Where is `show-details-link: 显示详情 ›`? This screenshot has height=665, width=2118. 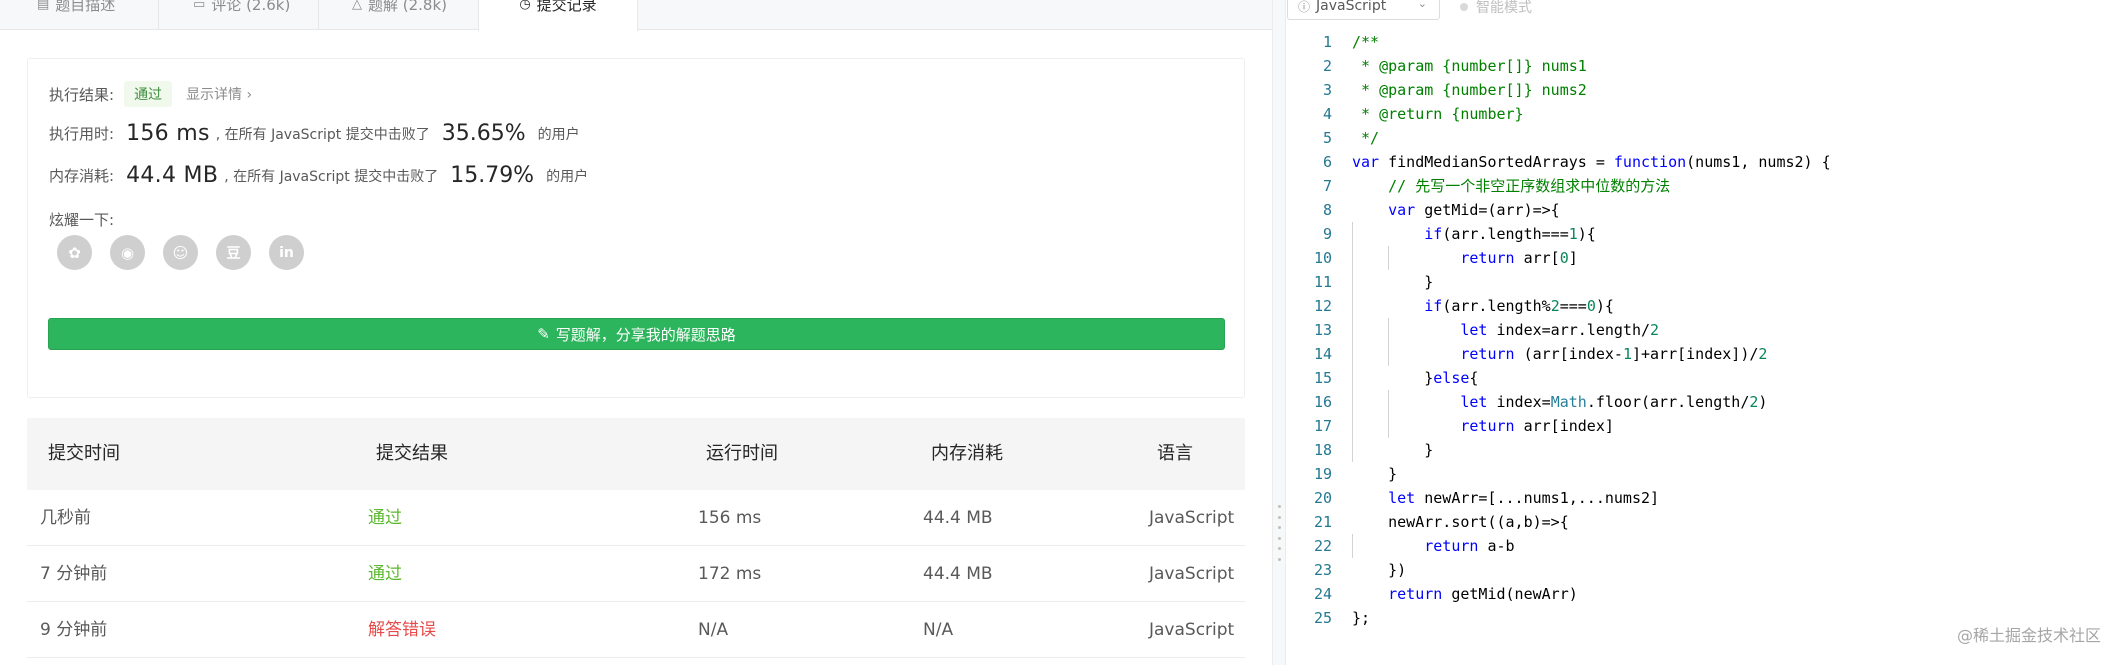 show-details-link: 显示详情 › is located at coordinates (219, 94).